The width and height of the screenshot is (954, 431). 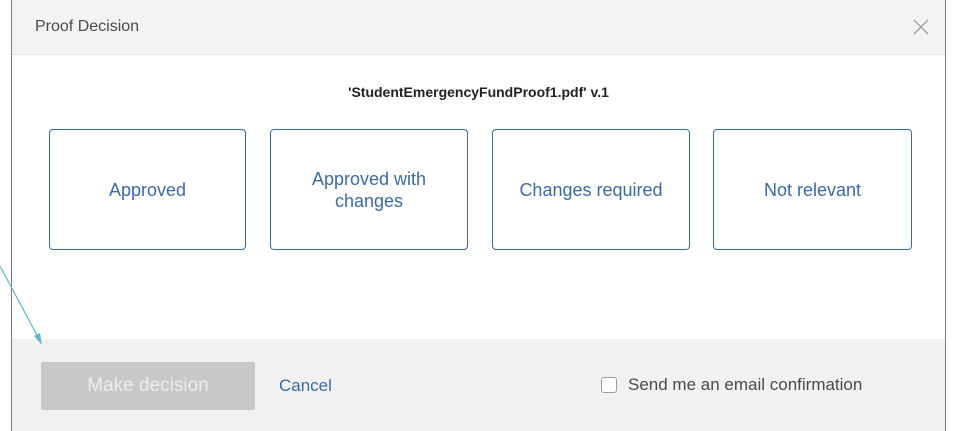 I want to click on email-confirmation-label: Send me an email confirmation, so click(x=745, y=385).